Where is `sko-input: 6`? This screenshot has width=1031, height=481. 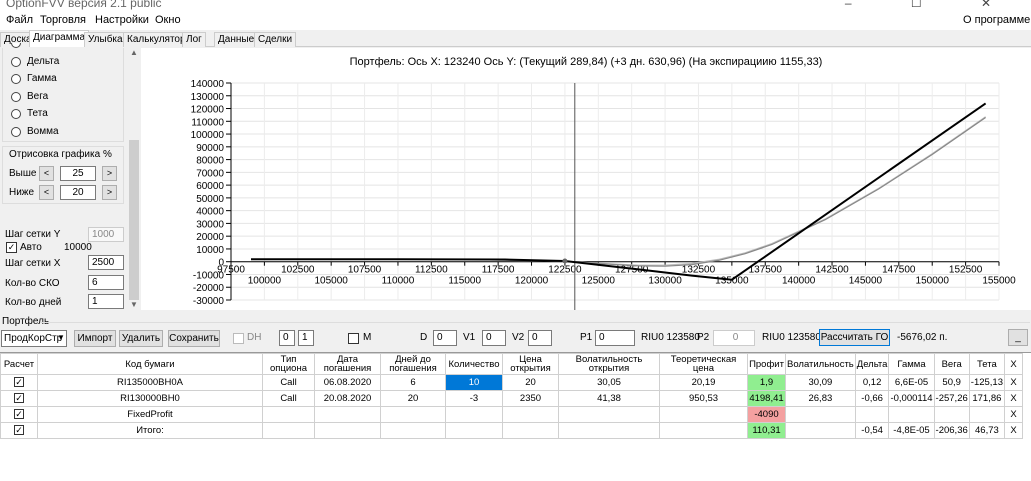 sko-input: 6 is located at coordinates (106, 282).